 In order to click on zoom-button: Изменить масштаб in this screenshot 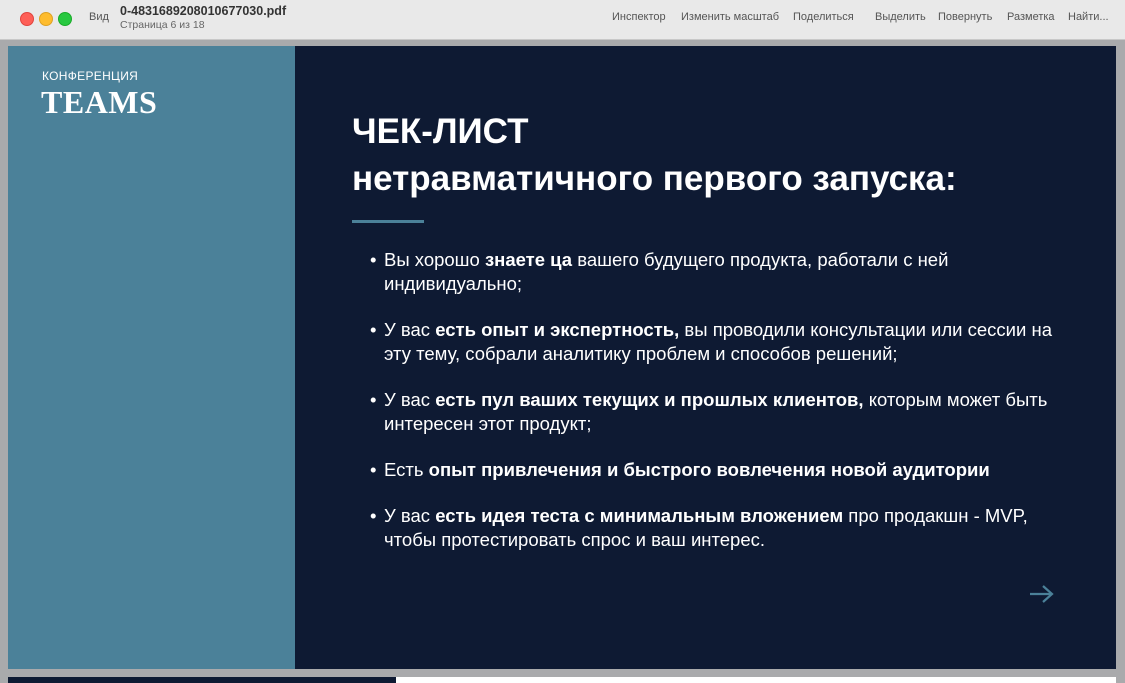, I will do `click(730, 17)`.